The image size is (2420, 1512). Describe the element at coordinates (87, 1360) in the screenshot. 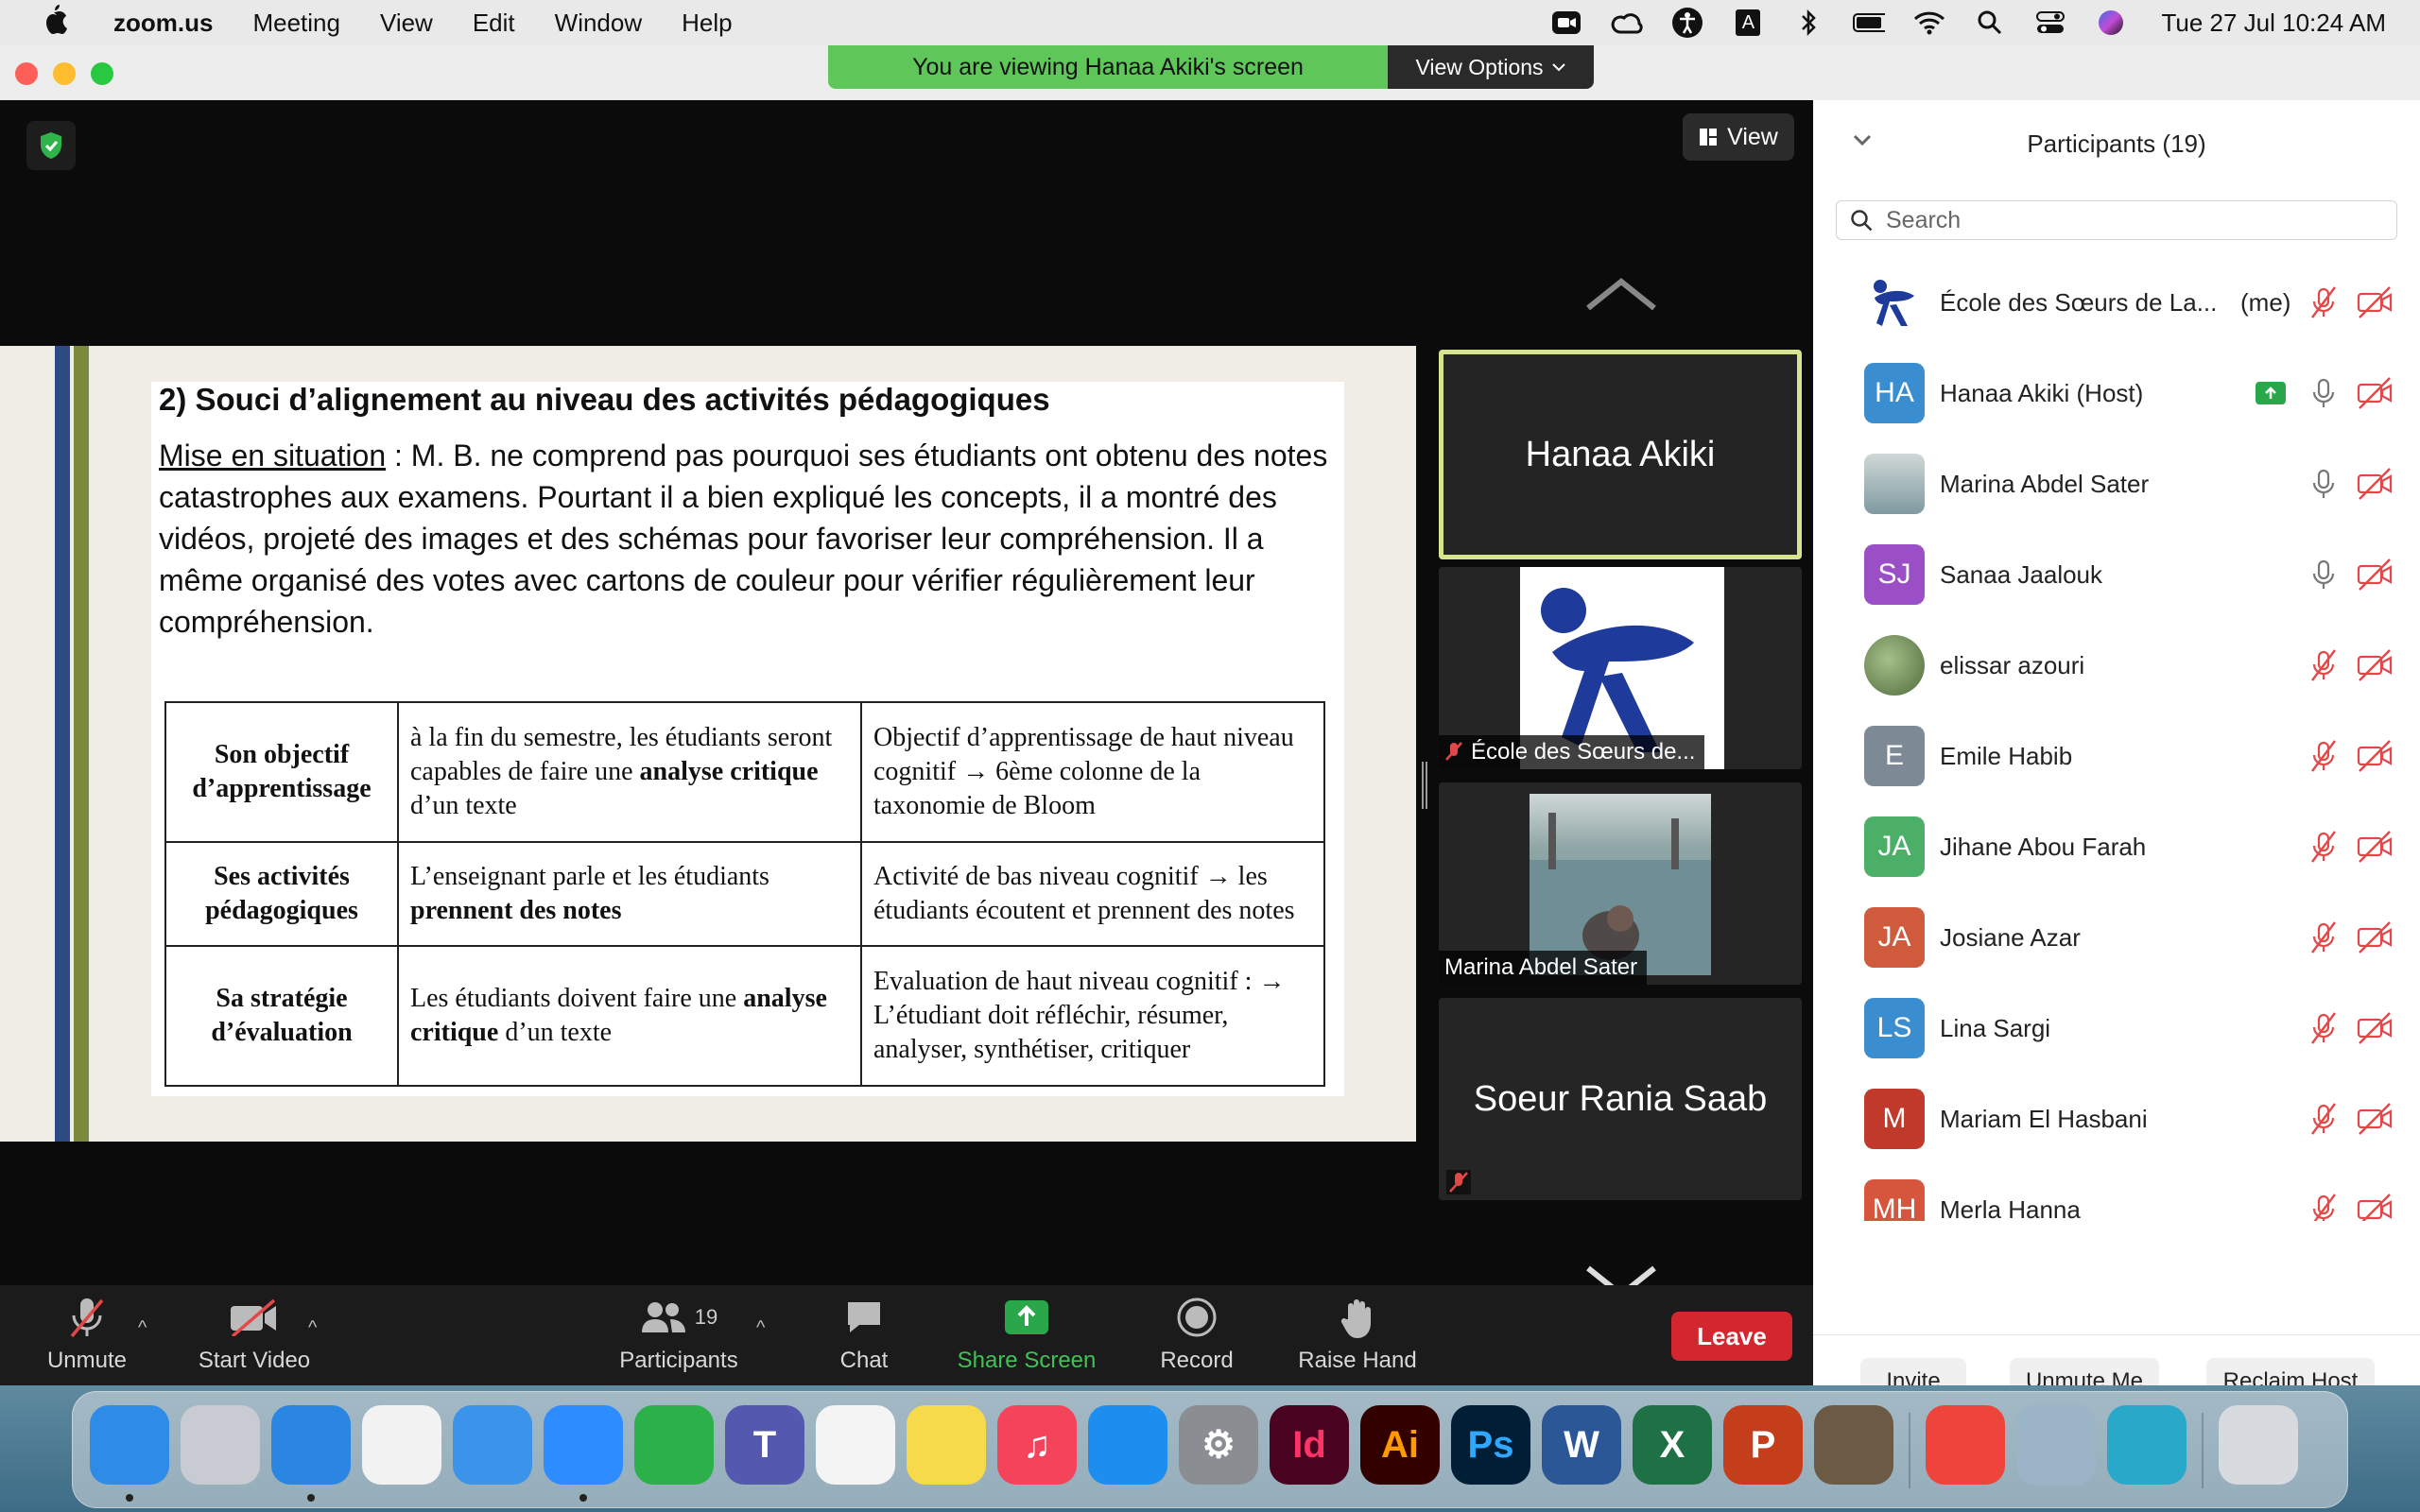

I see `unmute-label: Unmute` at that location.